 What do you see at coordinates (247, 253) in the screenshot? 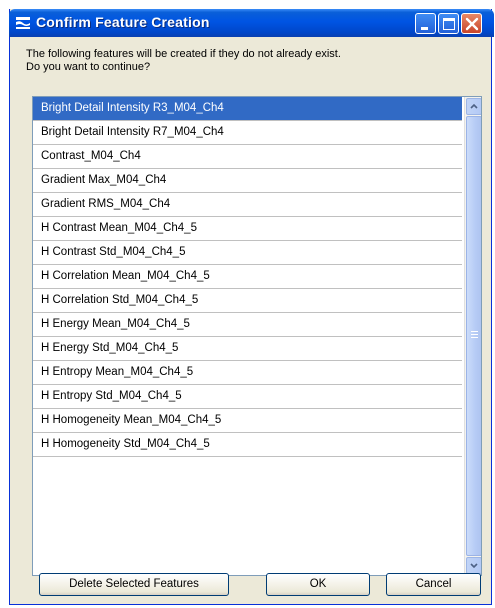
I see `feature-list-item: H Contrast Std_M04_Ch4_5` at bounding box center [247, 253].